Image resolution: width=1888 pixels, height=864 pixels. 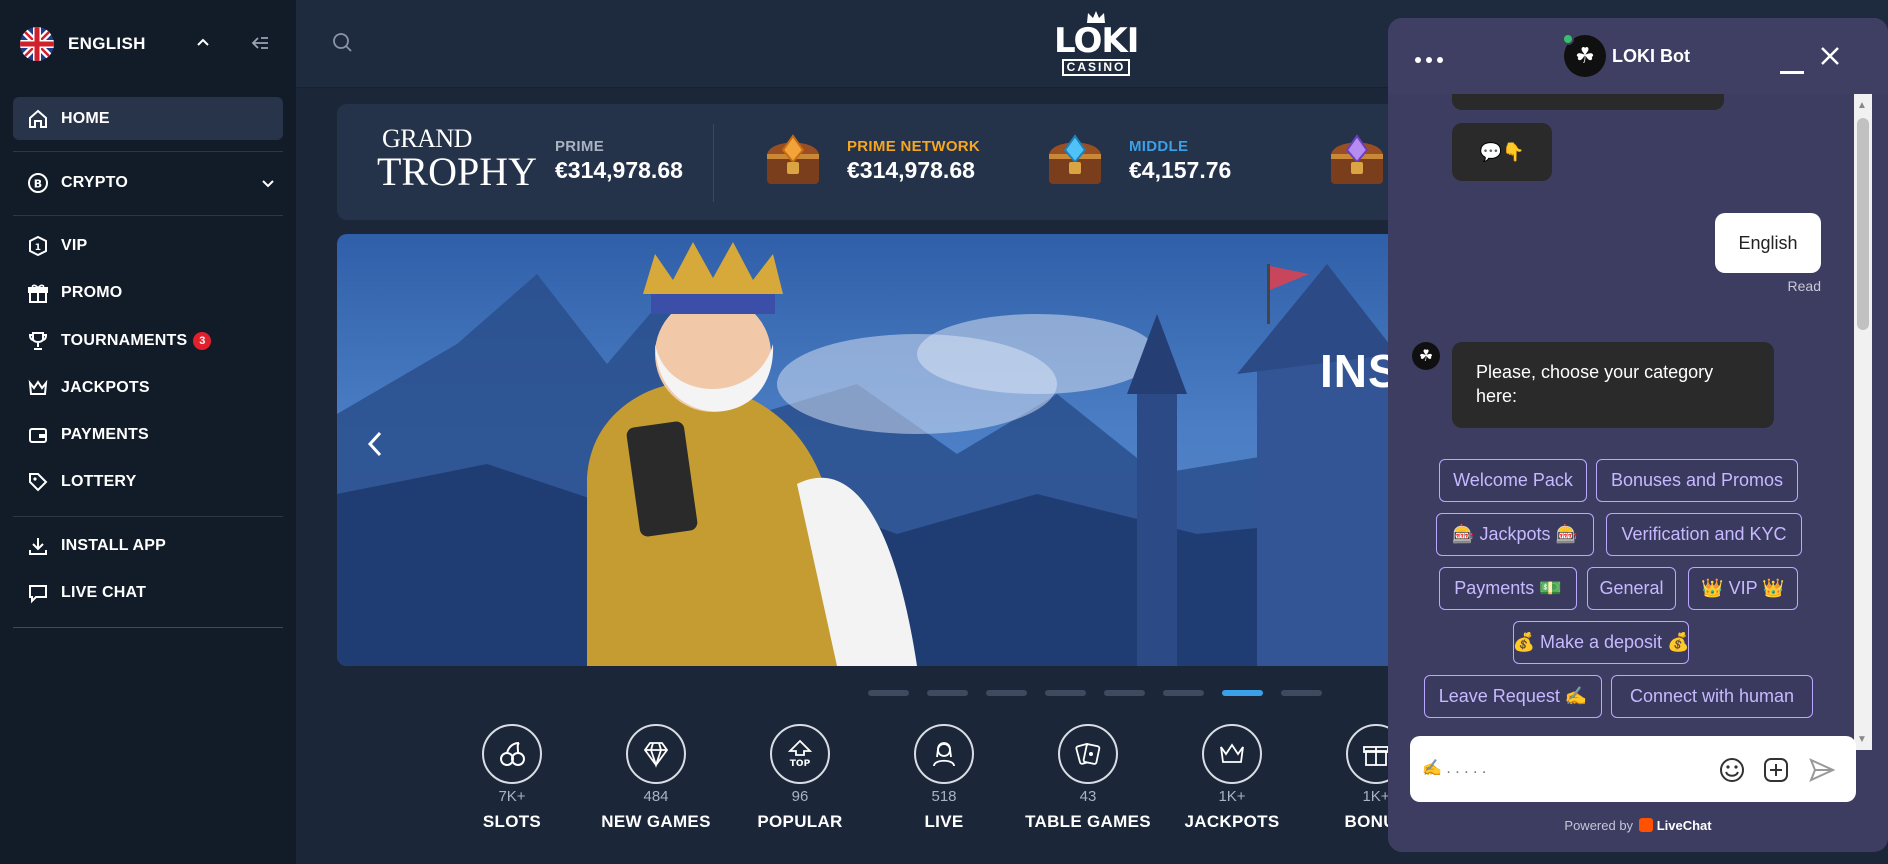 What do you see at coordinates (1704, 534) in the screenshot?
I see `quick-reply-verification-kyc: Verification and KYC` at bounding box center [1704, 534].